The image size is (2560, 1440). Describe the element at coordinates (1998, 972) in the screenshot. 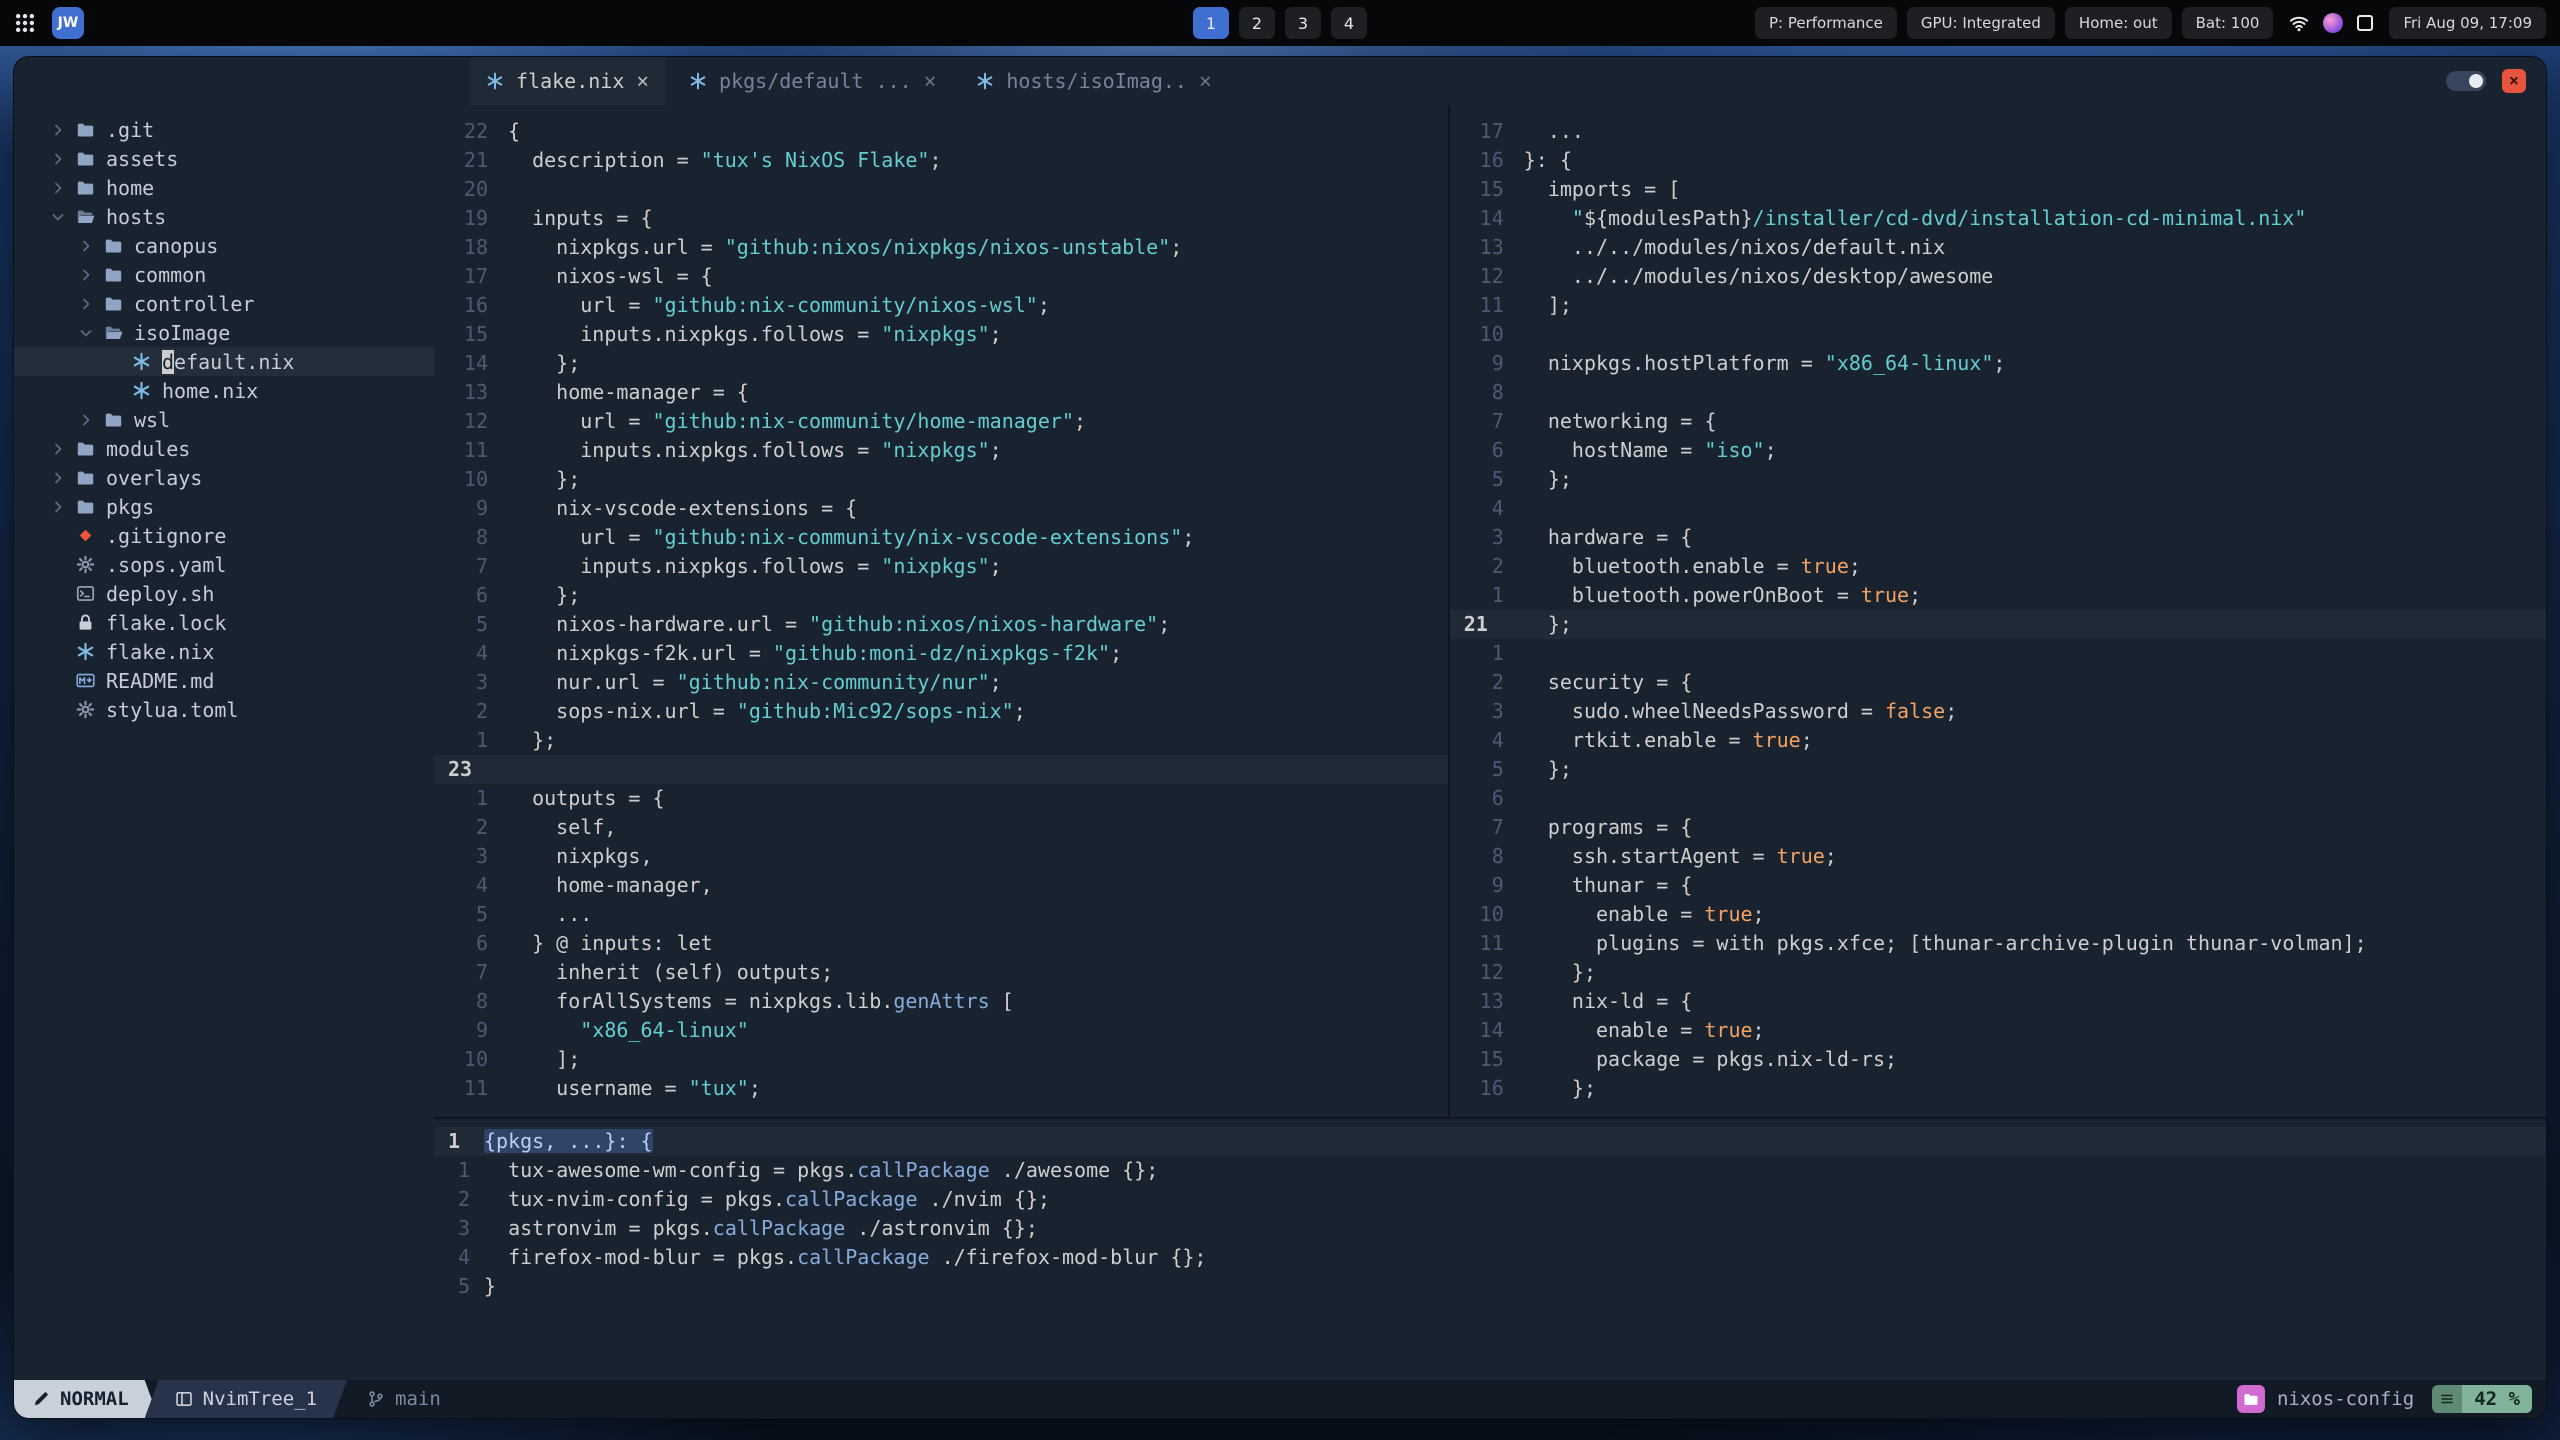

I see `code-line: 12 };` at that location.